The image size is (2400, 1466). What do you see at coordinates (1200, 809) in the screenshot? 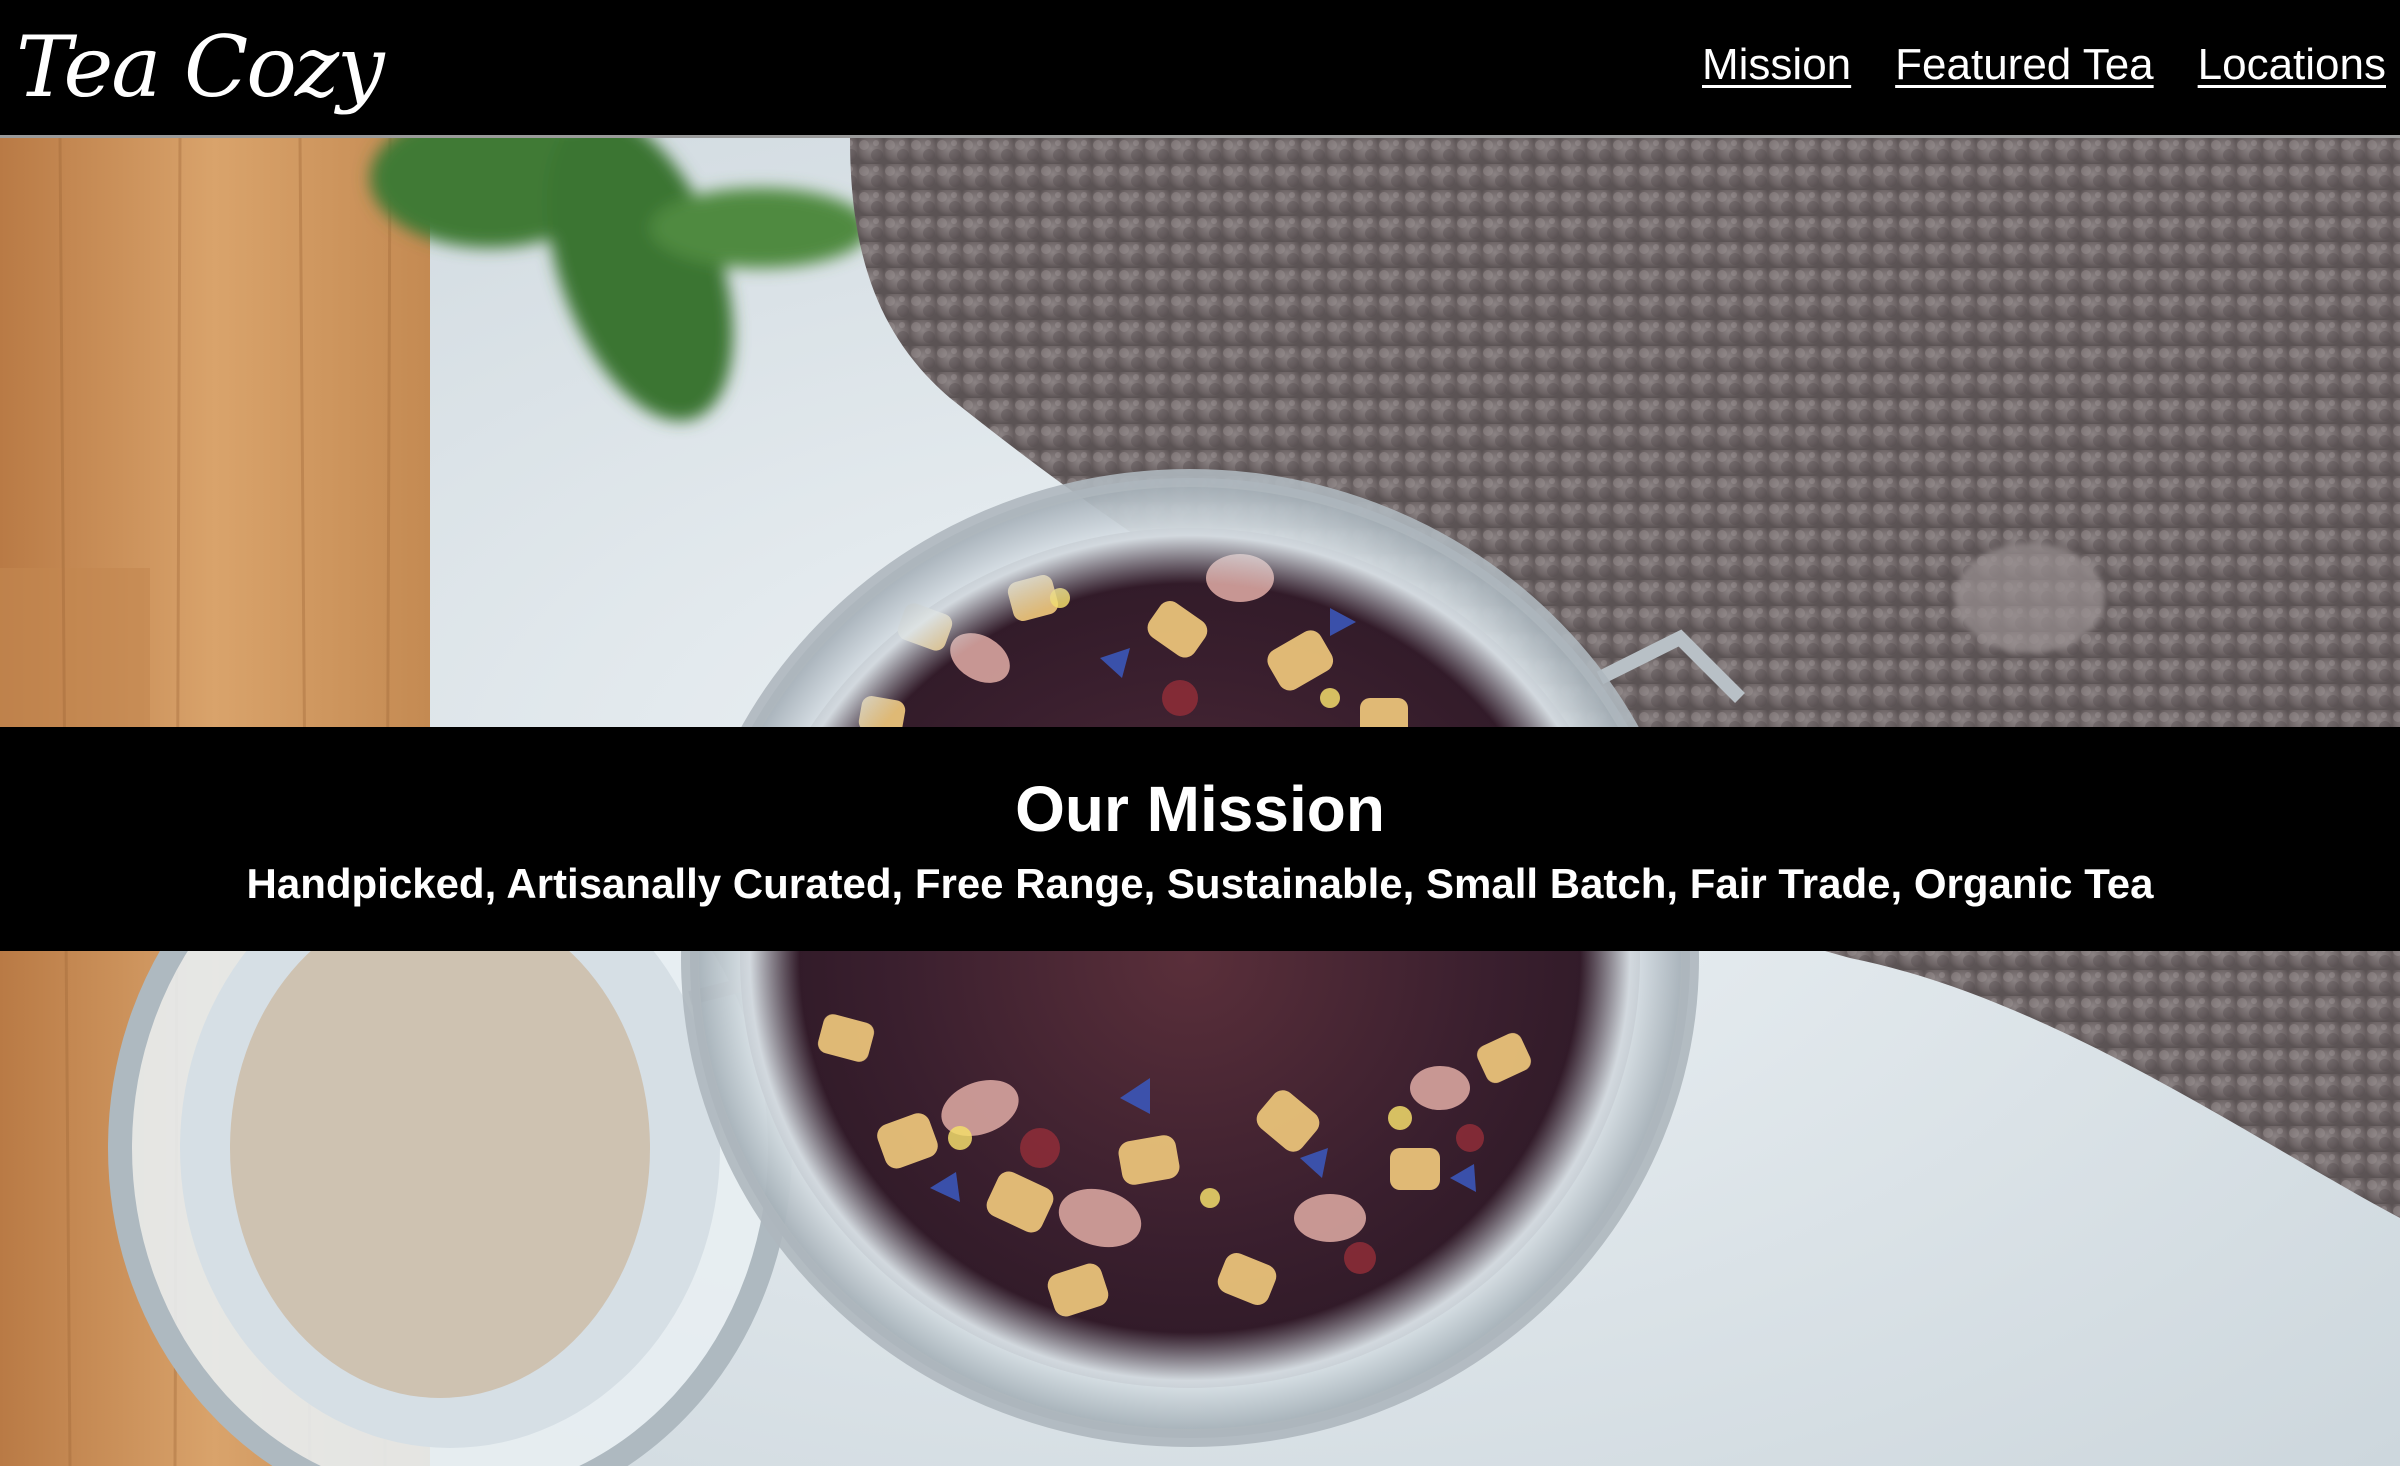
I see `mission-title: Our Mission` at bounding box center [1200, 809].